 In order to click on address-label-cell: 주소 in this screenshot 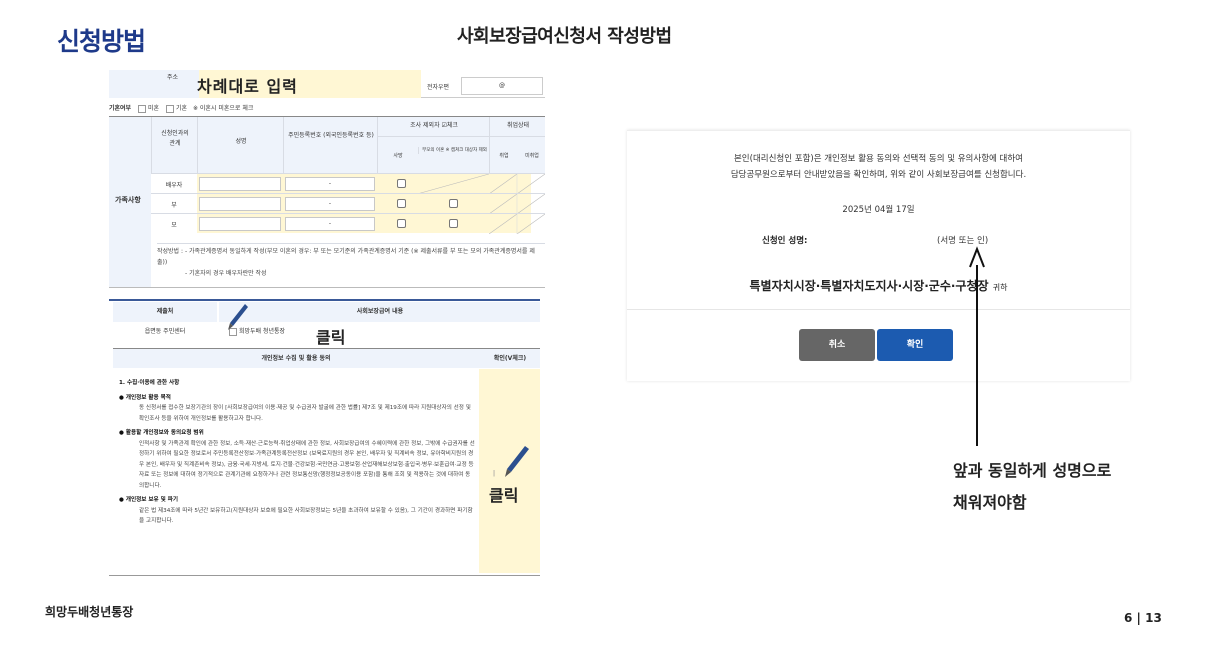, I will do `click(154, 84)`.